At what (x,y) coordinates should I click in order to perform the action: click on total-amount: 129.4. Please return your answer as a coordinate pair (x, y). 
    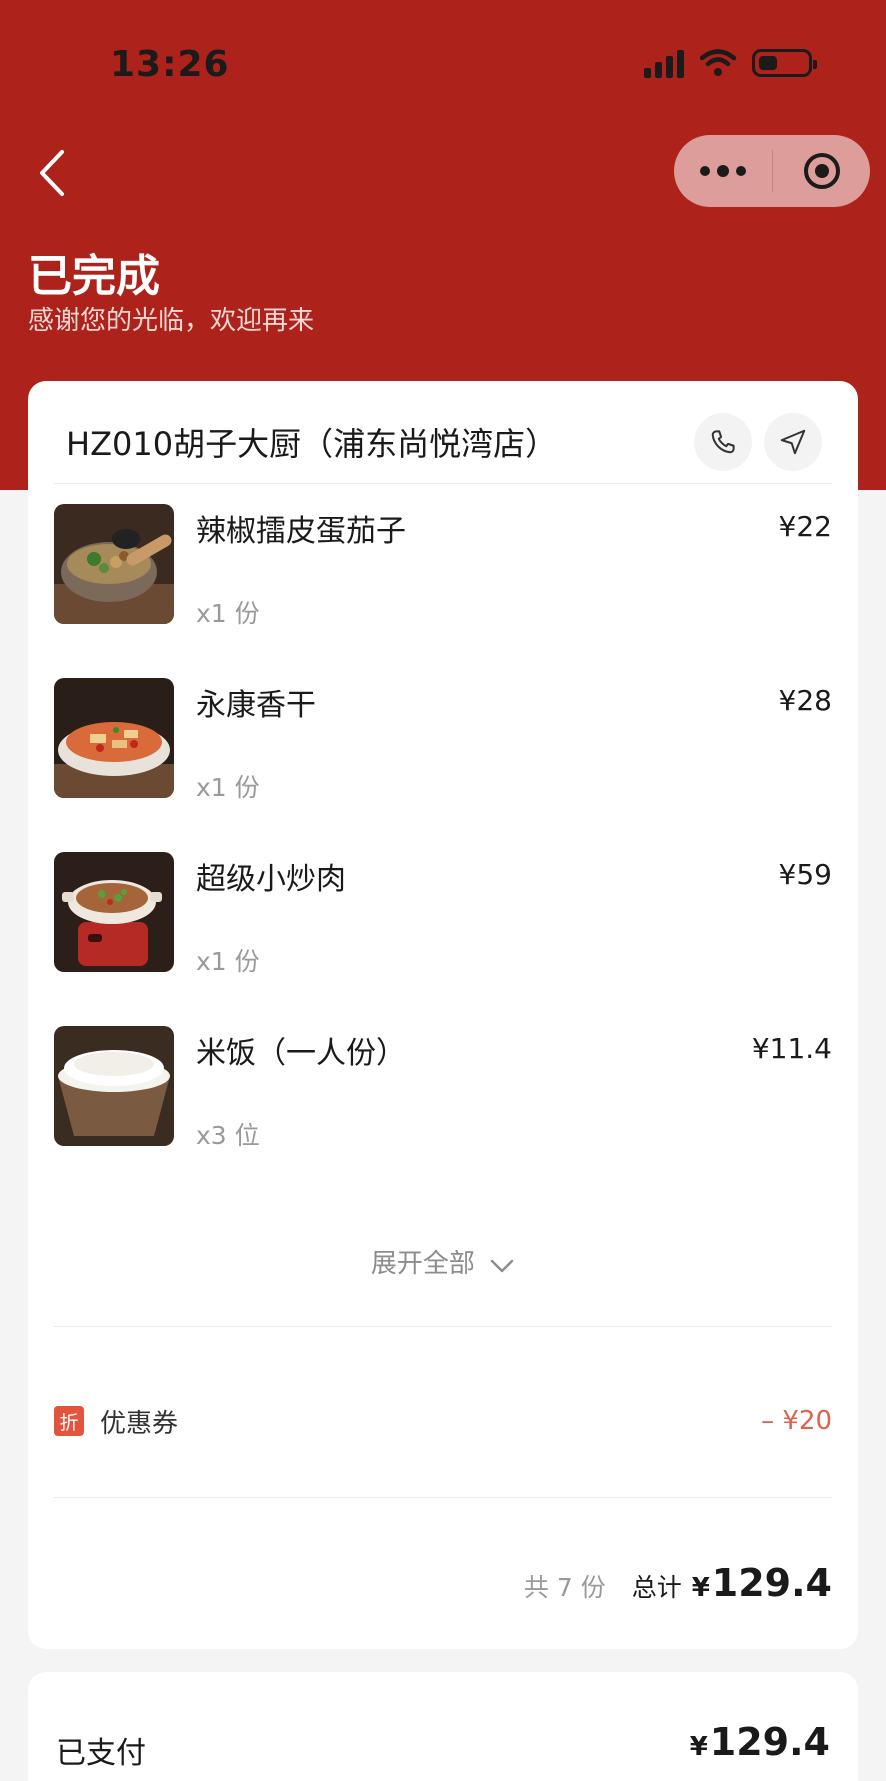
    Looking at the image, I should click on (771, 1583).